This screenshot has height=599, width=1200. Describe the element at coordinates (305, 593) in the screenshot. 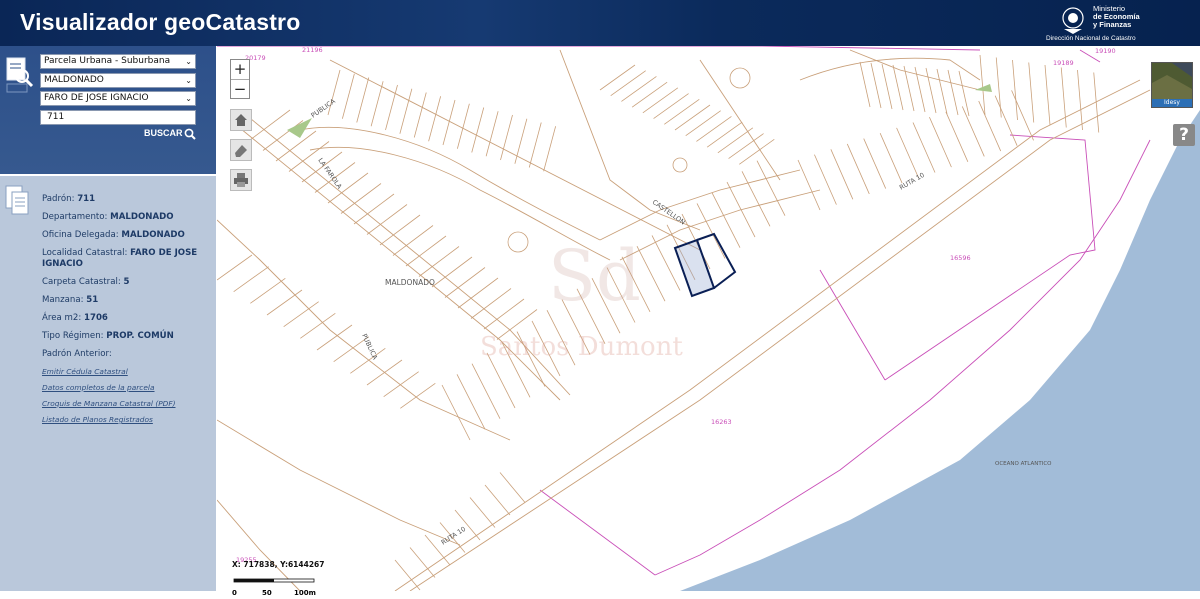

I see `scale-label-100: 100m` at that location.